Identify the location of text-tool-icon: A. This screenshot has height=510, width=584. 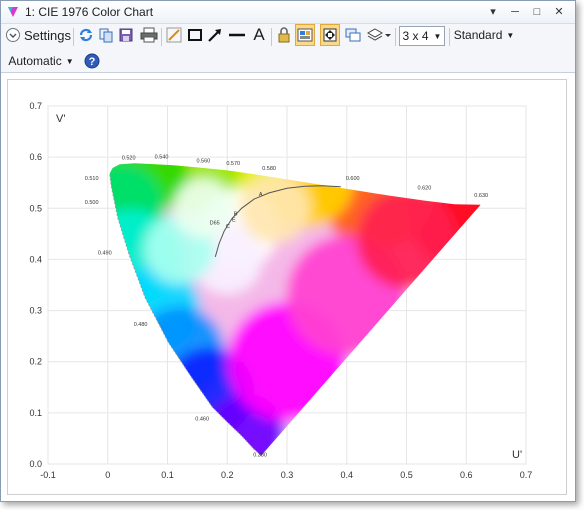
(259, 35).